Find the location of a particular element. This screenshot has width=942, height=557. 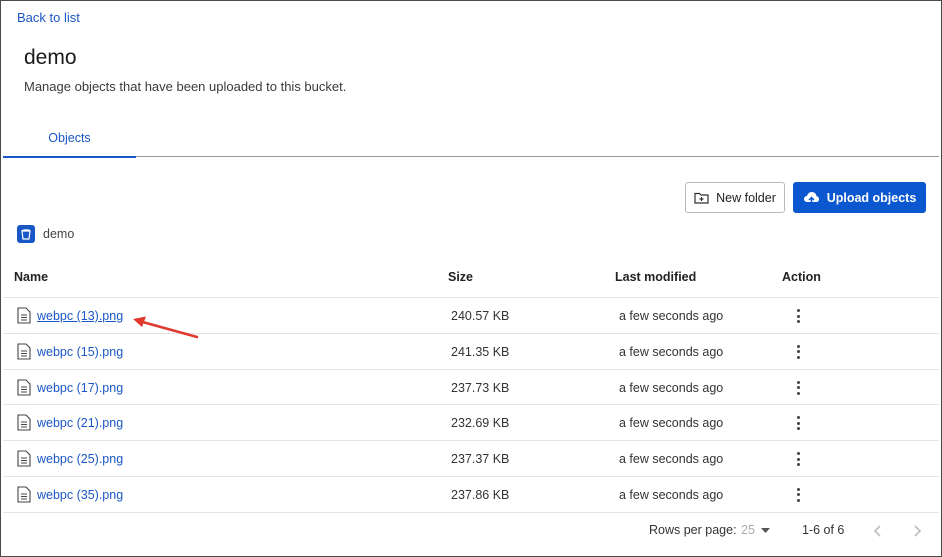

rows-per-page-select: 25 is located at coordinates (755, 530).